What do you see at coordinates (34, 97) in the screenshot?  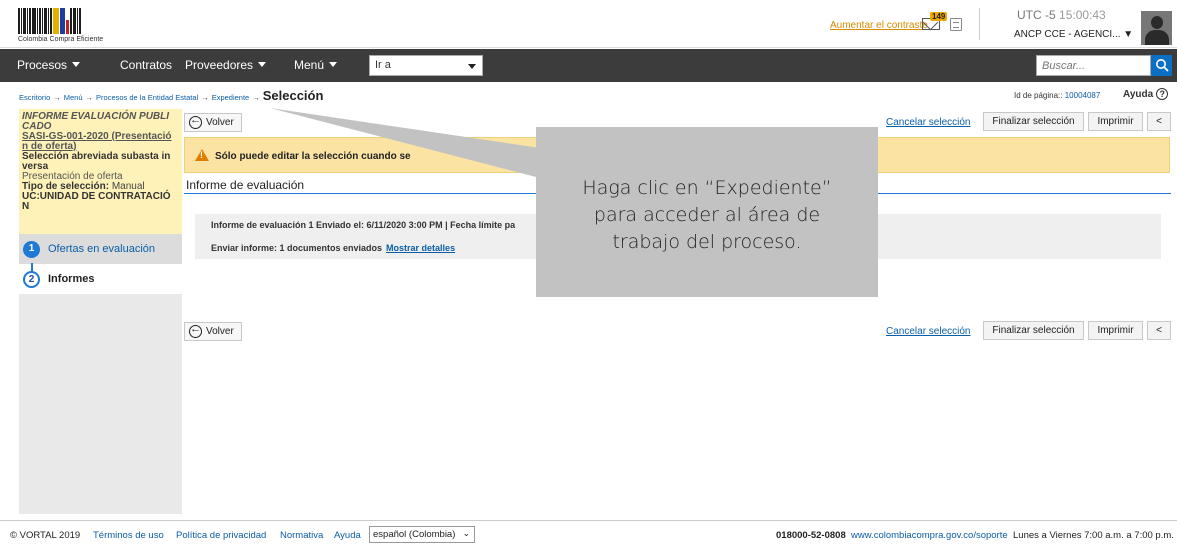 I see `breadcrumb-escritorio: Escritorio` at bounding box center [34, 97].